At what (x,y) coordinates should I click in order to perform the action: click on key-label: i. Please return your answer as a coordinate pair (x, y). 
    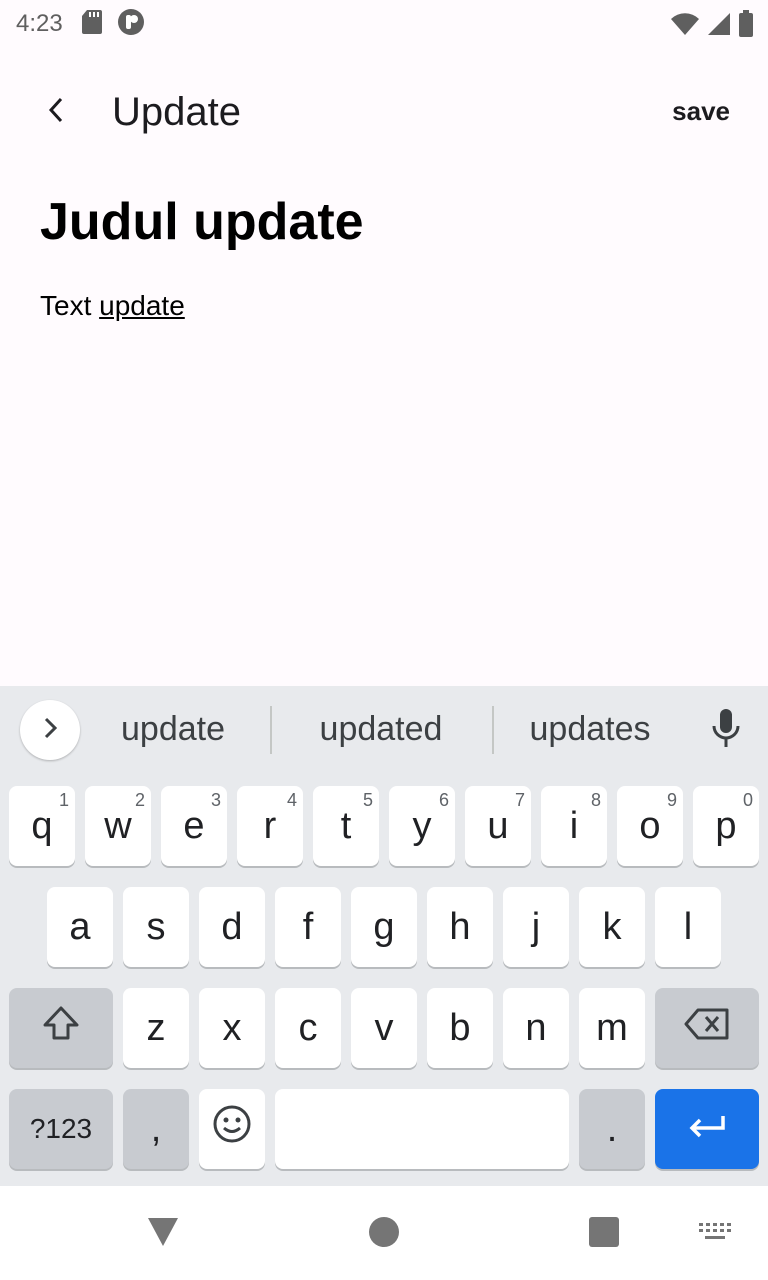
    Looking at the image, I should click on (574, 825).